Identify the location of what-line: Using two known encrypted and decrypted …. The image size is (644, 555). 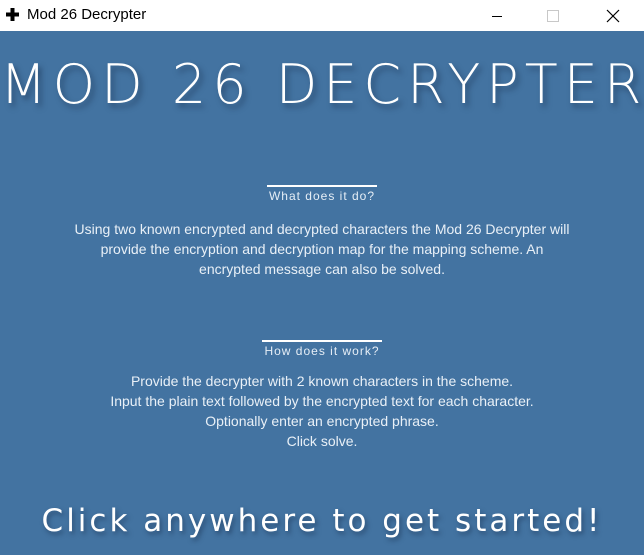
(322, 229).